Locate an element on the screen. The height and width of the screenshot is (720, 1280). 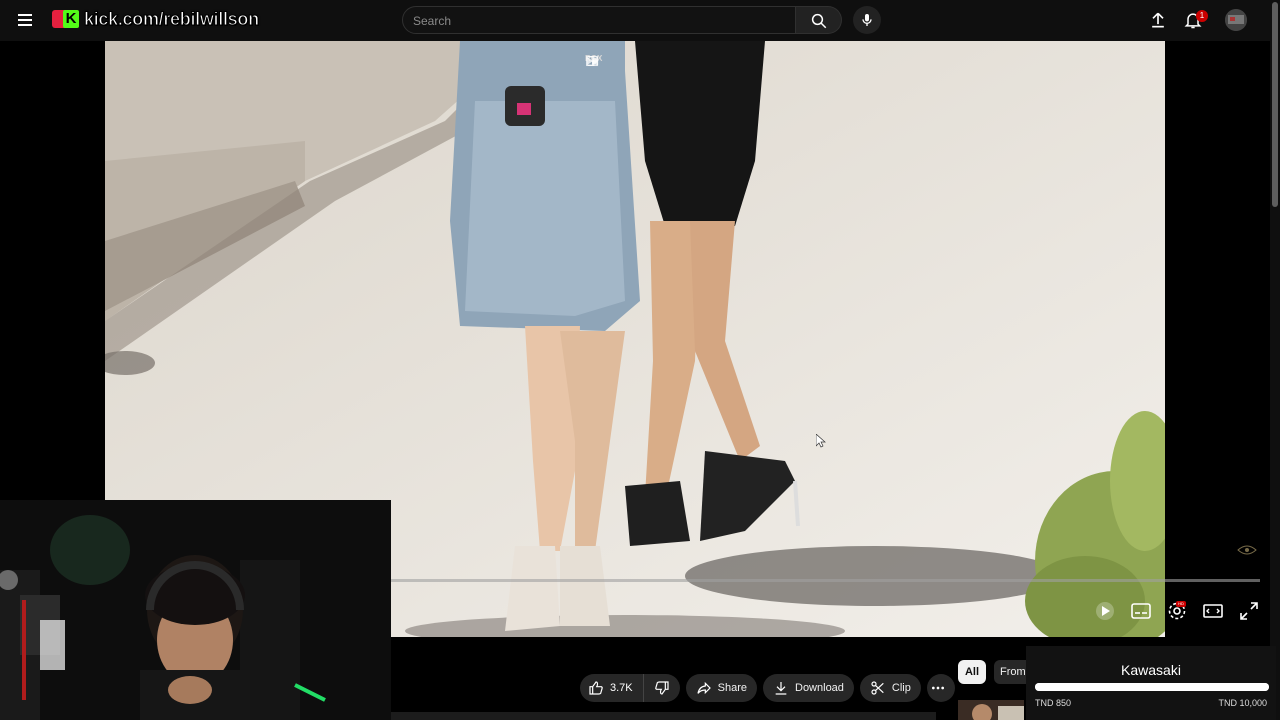
clip-icon is located at coordinates (877, 688).